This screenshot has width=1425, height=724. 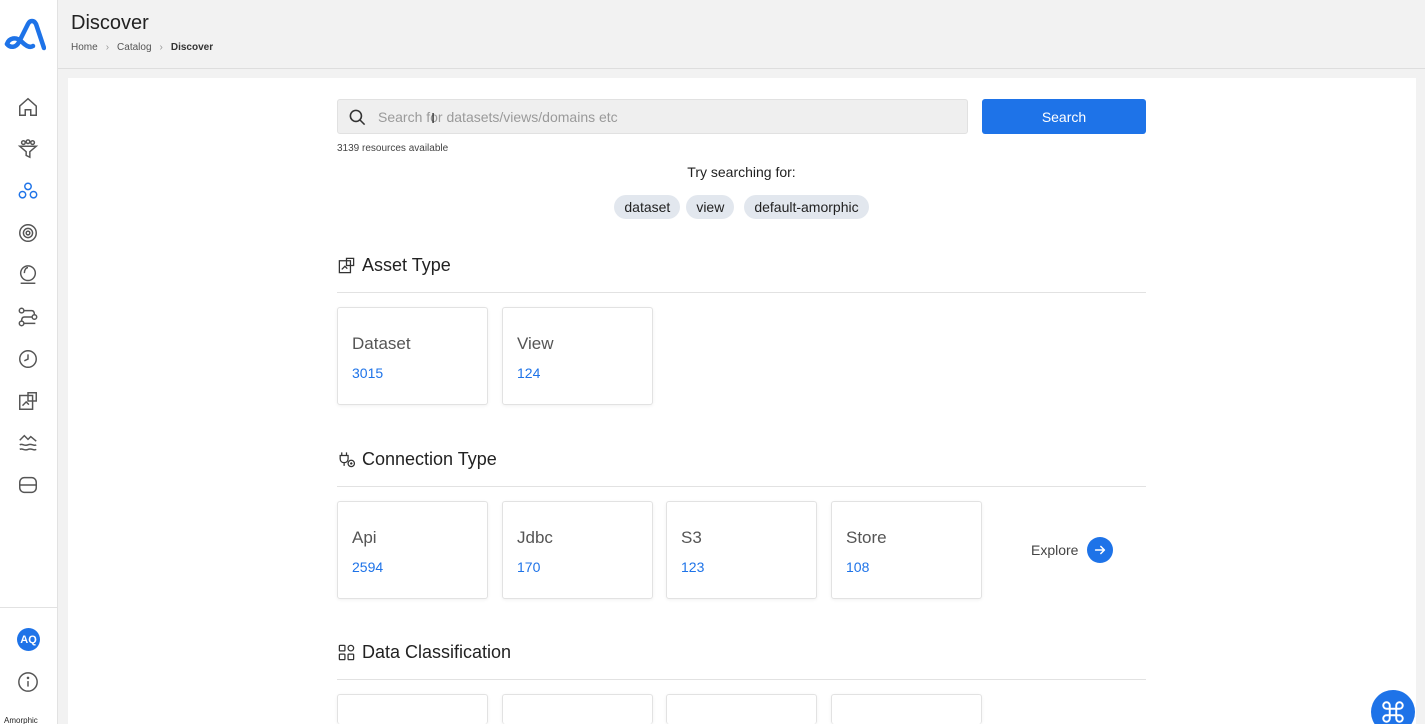 What do you see at coordinates (528, 567) in the screenshot?
I see `card-count: 170` at bounding box center [528, 567].